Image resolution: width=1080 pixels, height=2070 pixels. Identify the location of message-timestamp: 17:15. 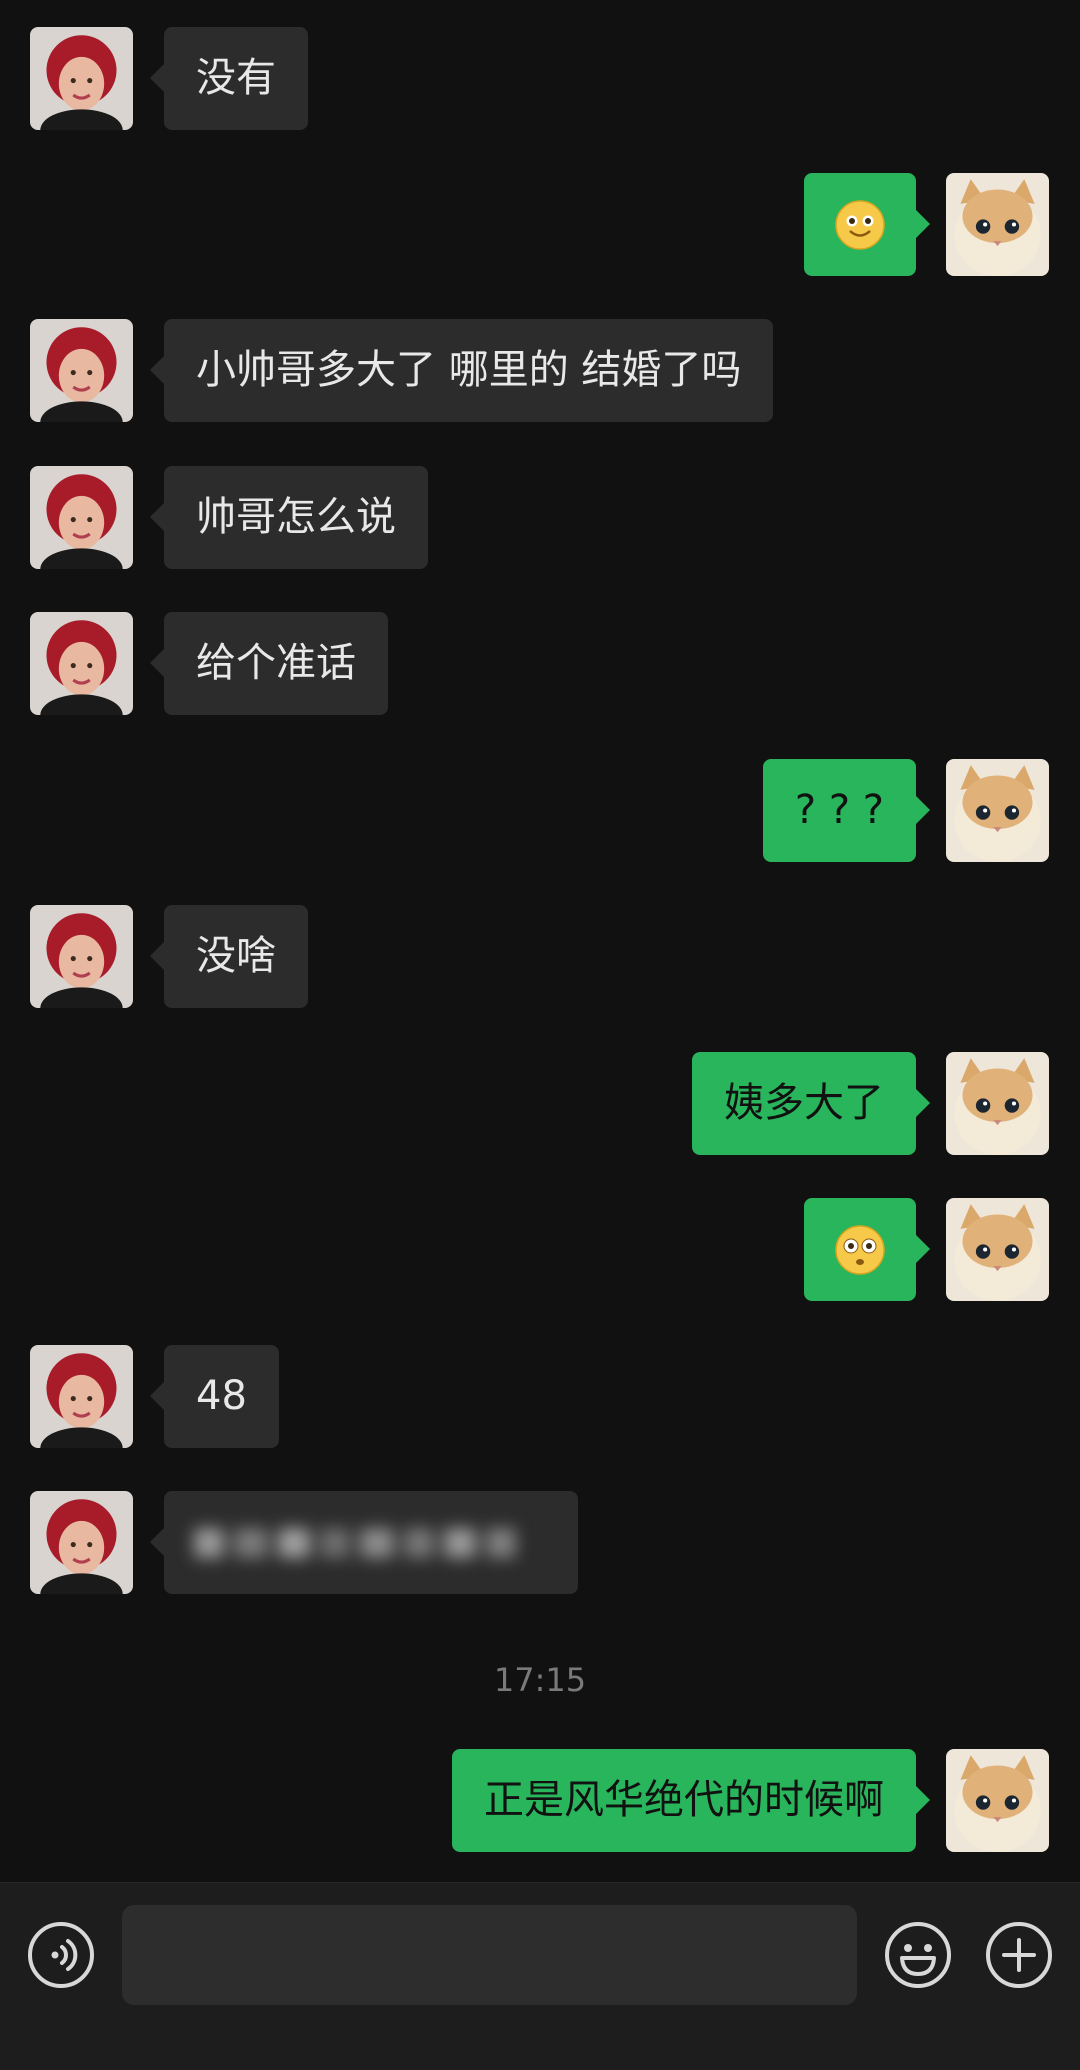
(540, 1680).